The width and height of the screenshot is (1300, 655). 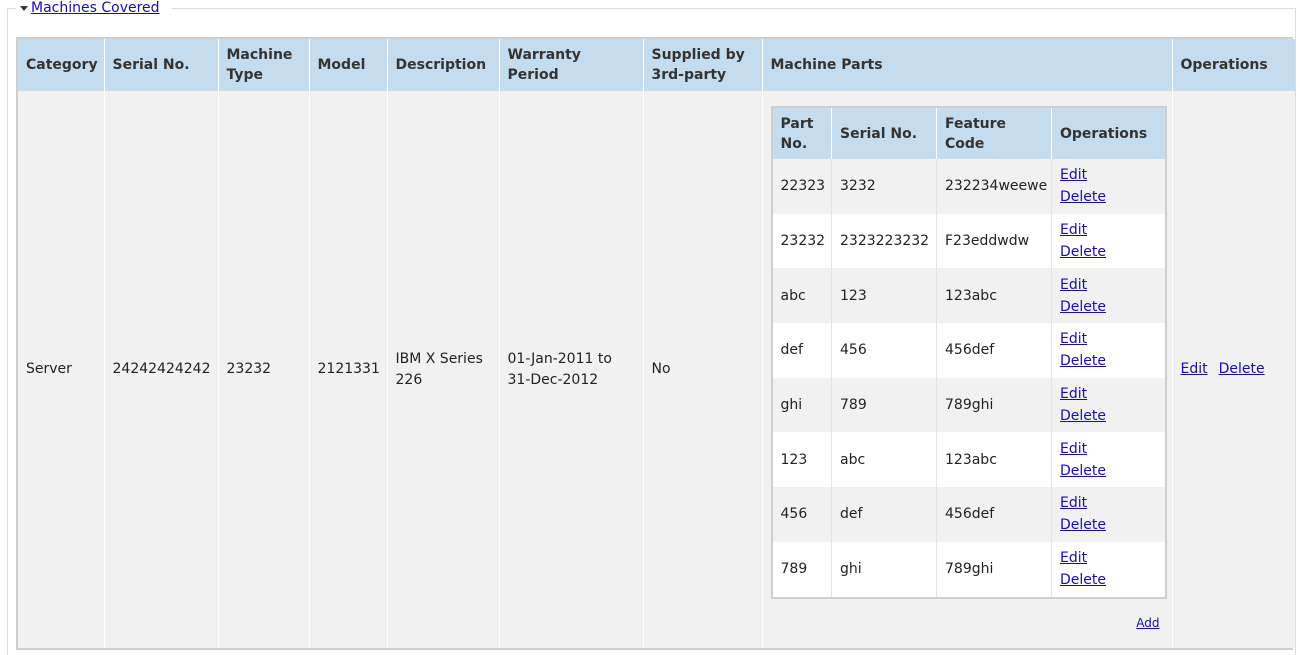 I want to click on header-supplied: Supplied by 3rd-party, so click(x=703, y=65).